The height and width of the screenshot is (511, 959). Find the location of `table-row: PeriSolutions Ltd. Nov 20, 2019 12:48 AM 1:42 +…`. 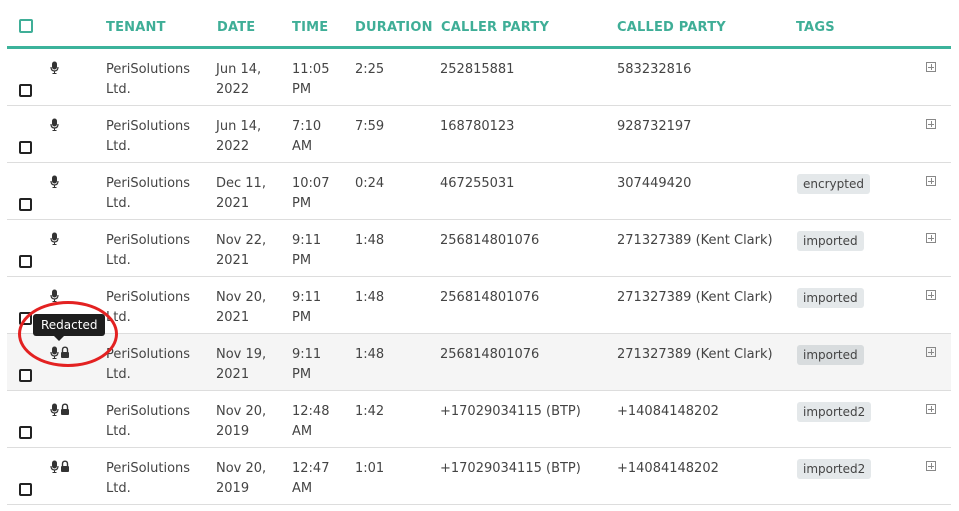

table-row: PeriSolutions Ltd. Nov 20, 2019 12:48 AM 1:42 +… is located at coordinates (479, 419).